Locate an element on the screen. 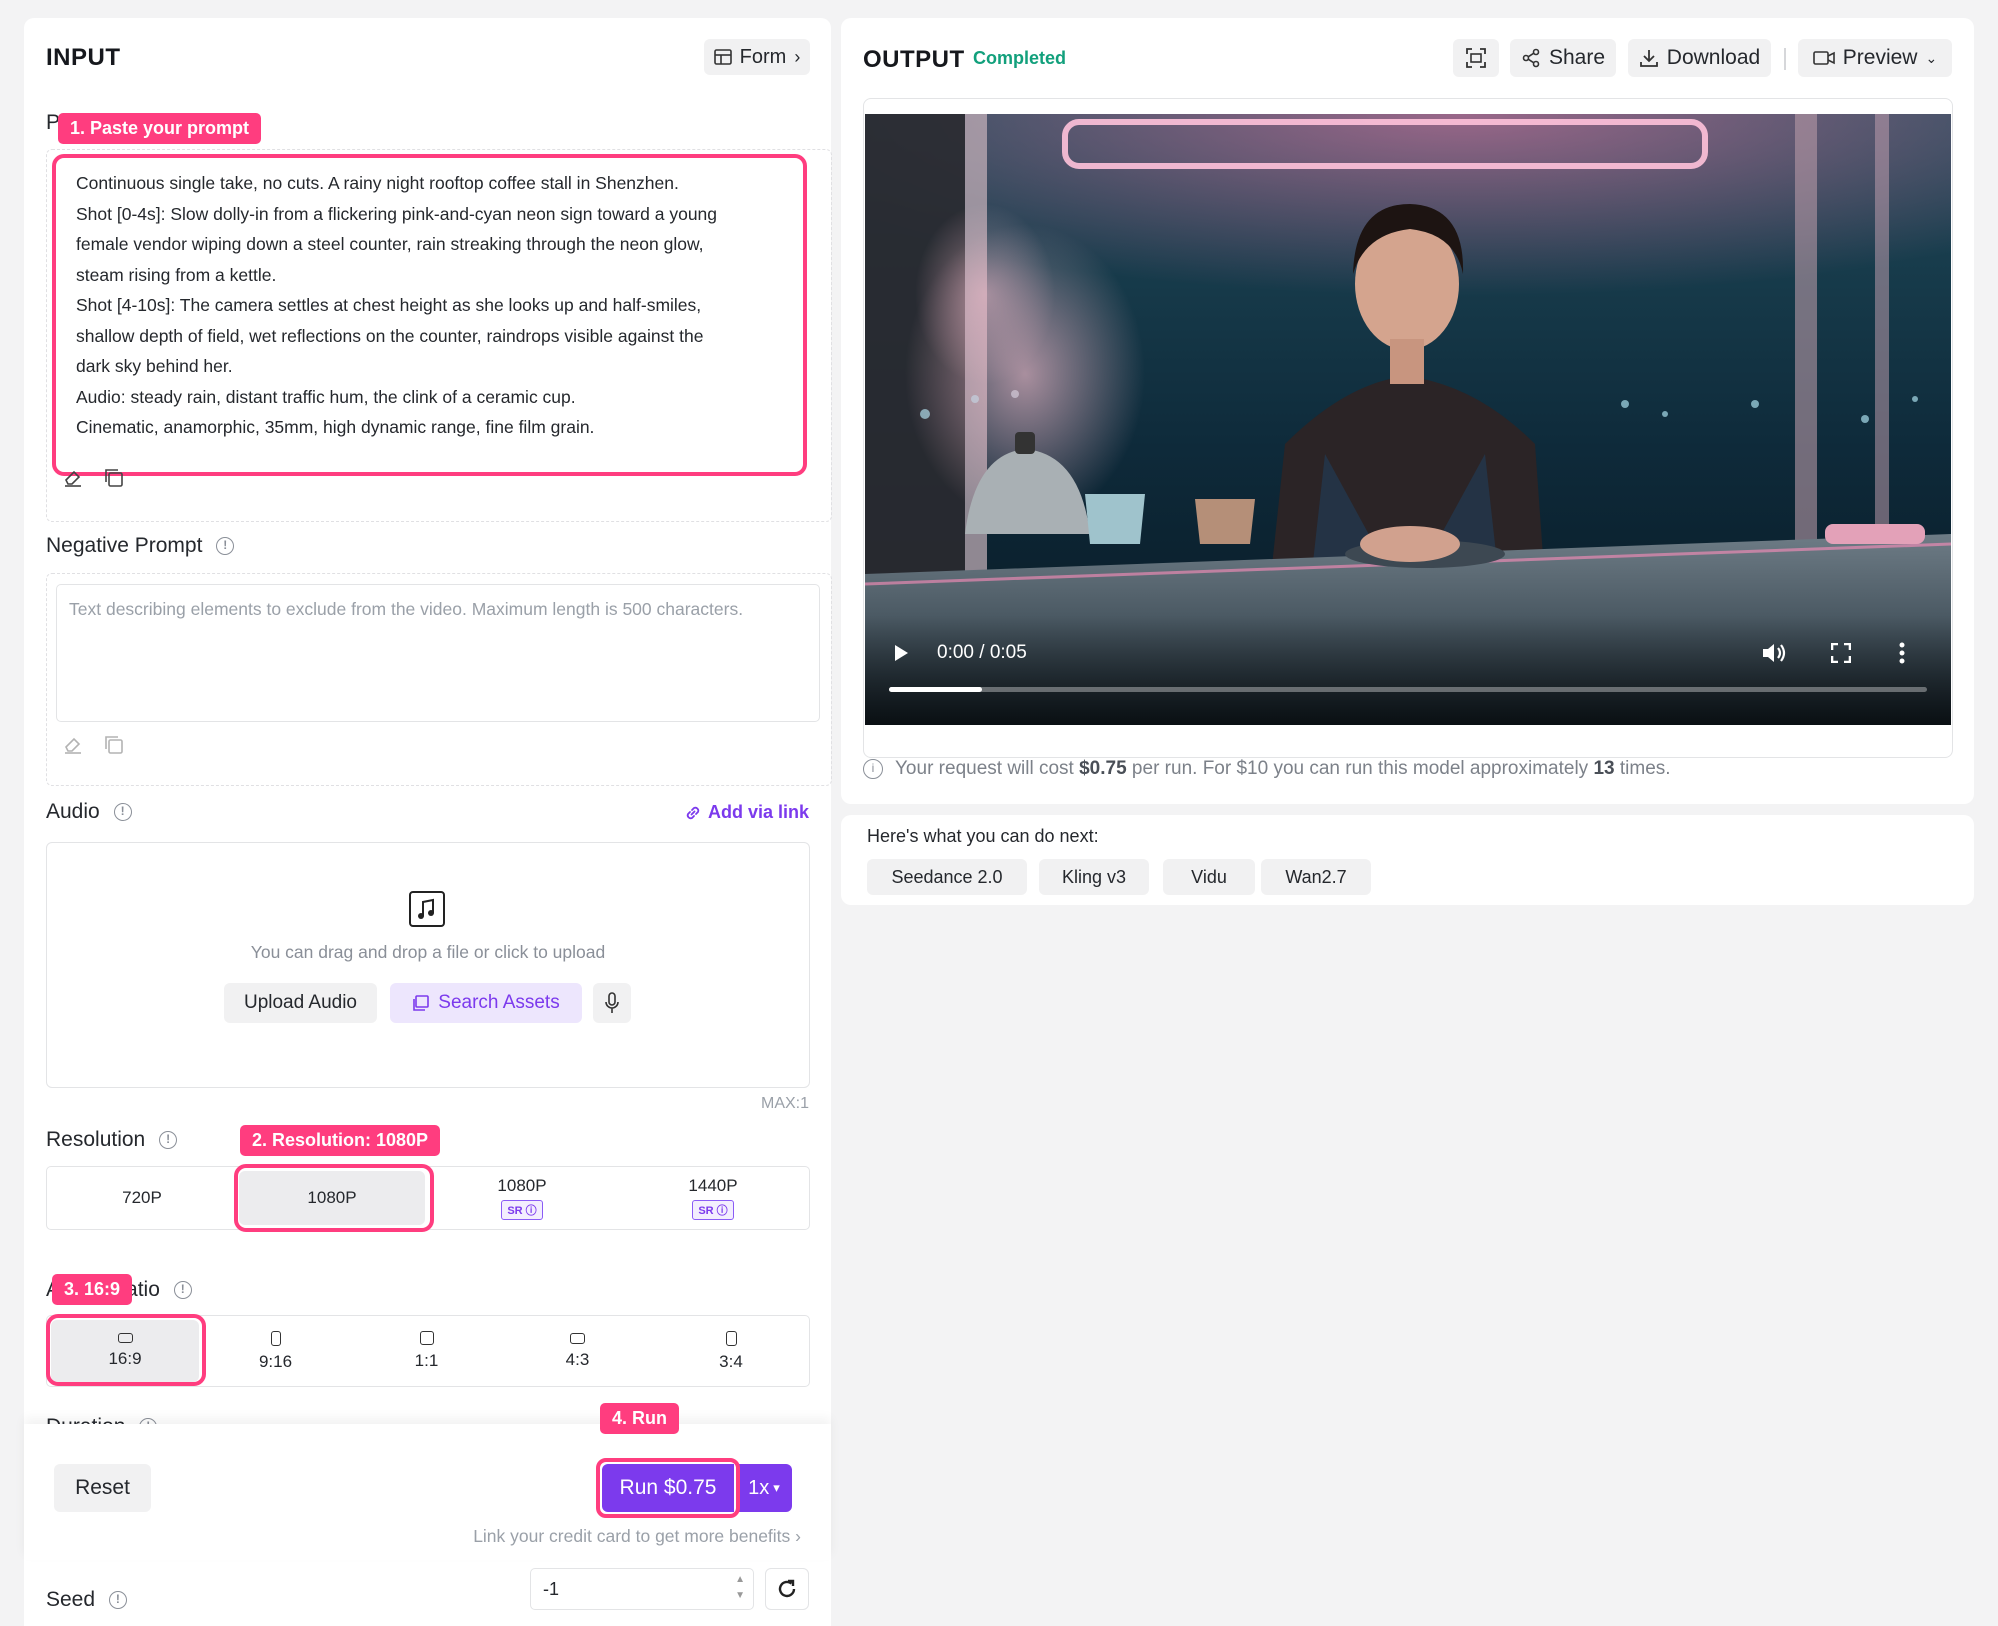  ratio-label: 9:16 is located at coordinates (275, 1361).